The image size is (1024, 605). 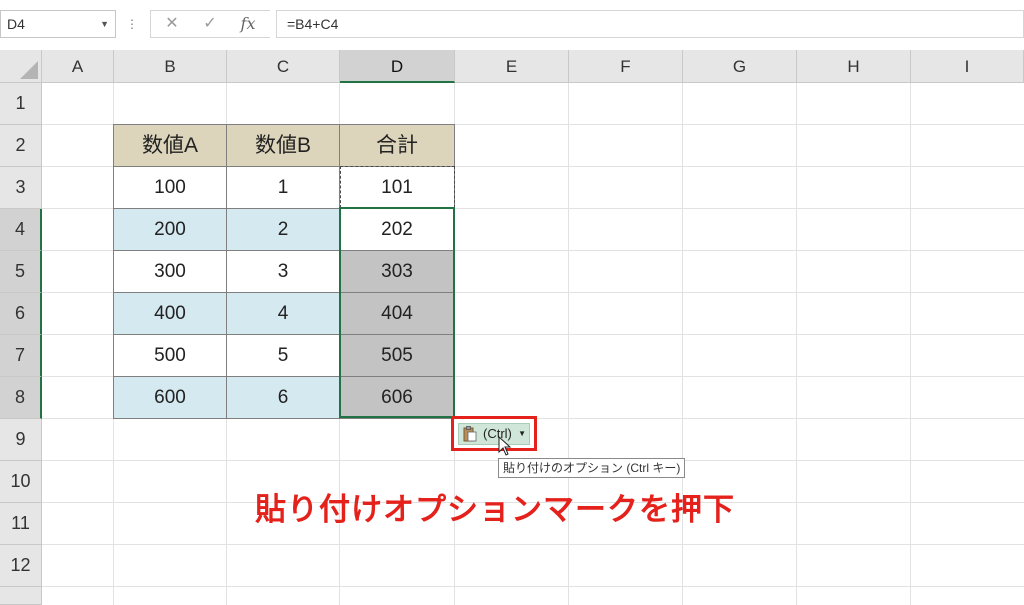 I want to click on row-header-6: 6, so click(x=21, y=314).